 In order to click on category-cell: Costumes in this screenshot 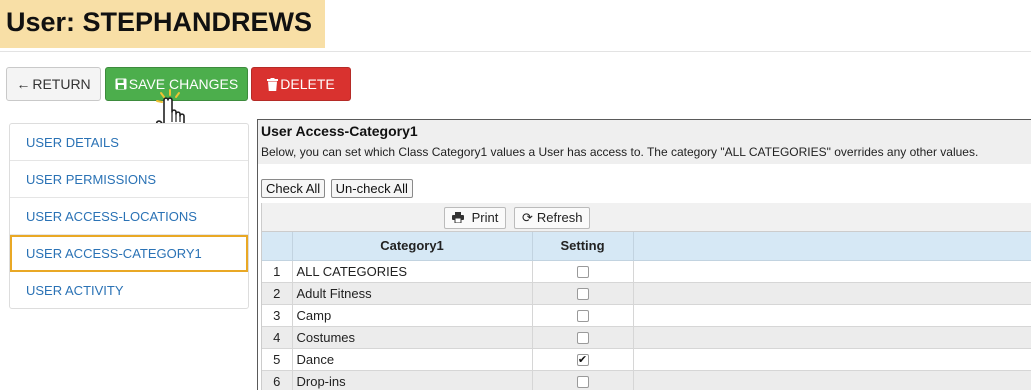, I will do `click(412, 337)`.